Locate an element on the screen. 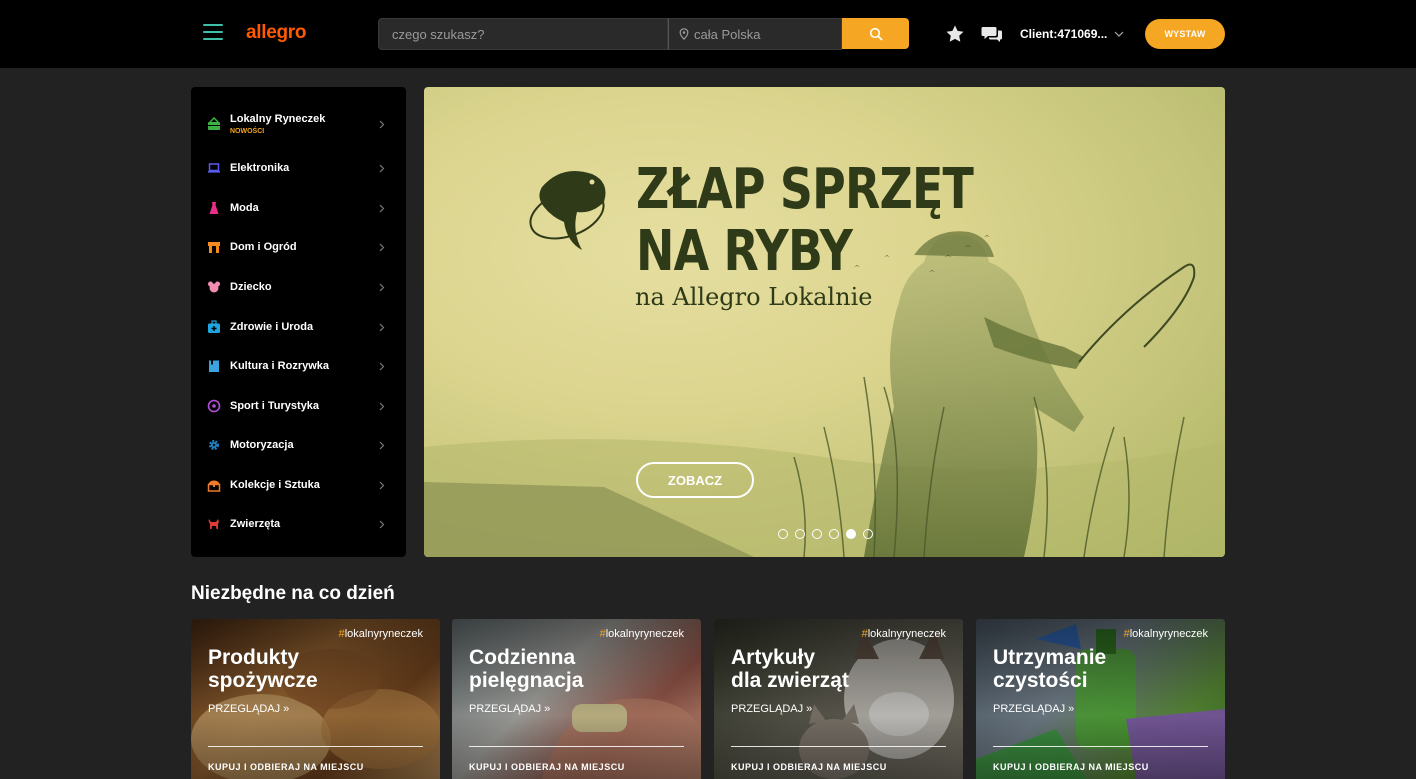 The image size is (1416, 779). sidebar-item-label: Dom i Ogród is located at coordinates (263, 247).